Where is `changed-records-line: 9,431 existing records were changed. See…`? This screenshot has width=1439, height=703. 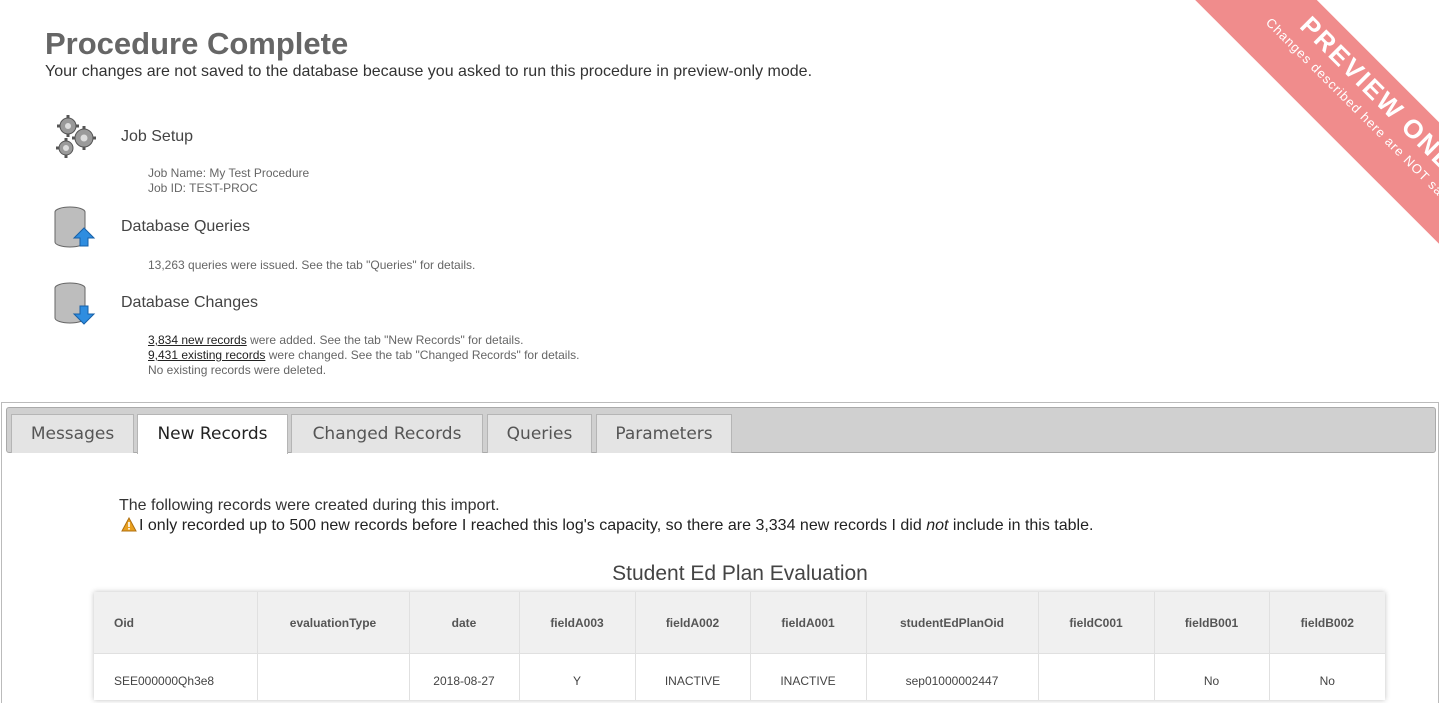
changed-records-line: 9,431 existing records were changed. See… is located at coordinates (363, 355).